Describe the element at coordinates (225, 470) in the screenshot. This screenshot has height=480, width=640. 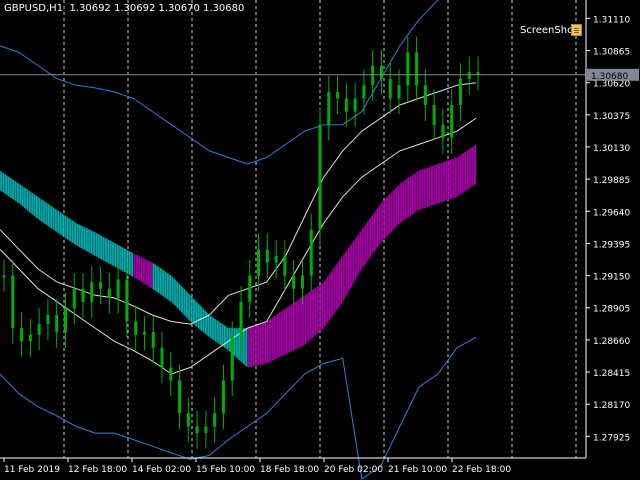
I see `time-tick-label: 15 Feb 10:00` at that location.